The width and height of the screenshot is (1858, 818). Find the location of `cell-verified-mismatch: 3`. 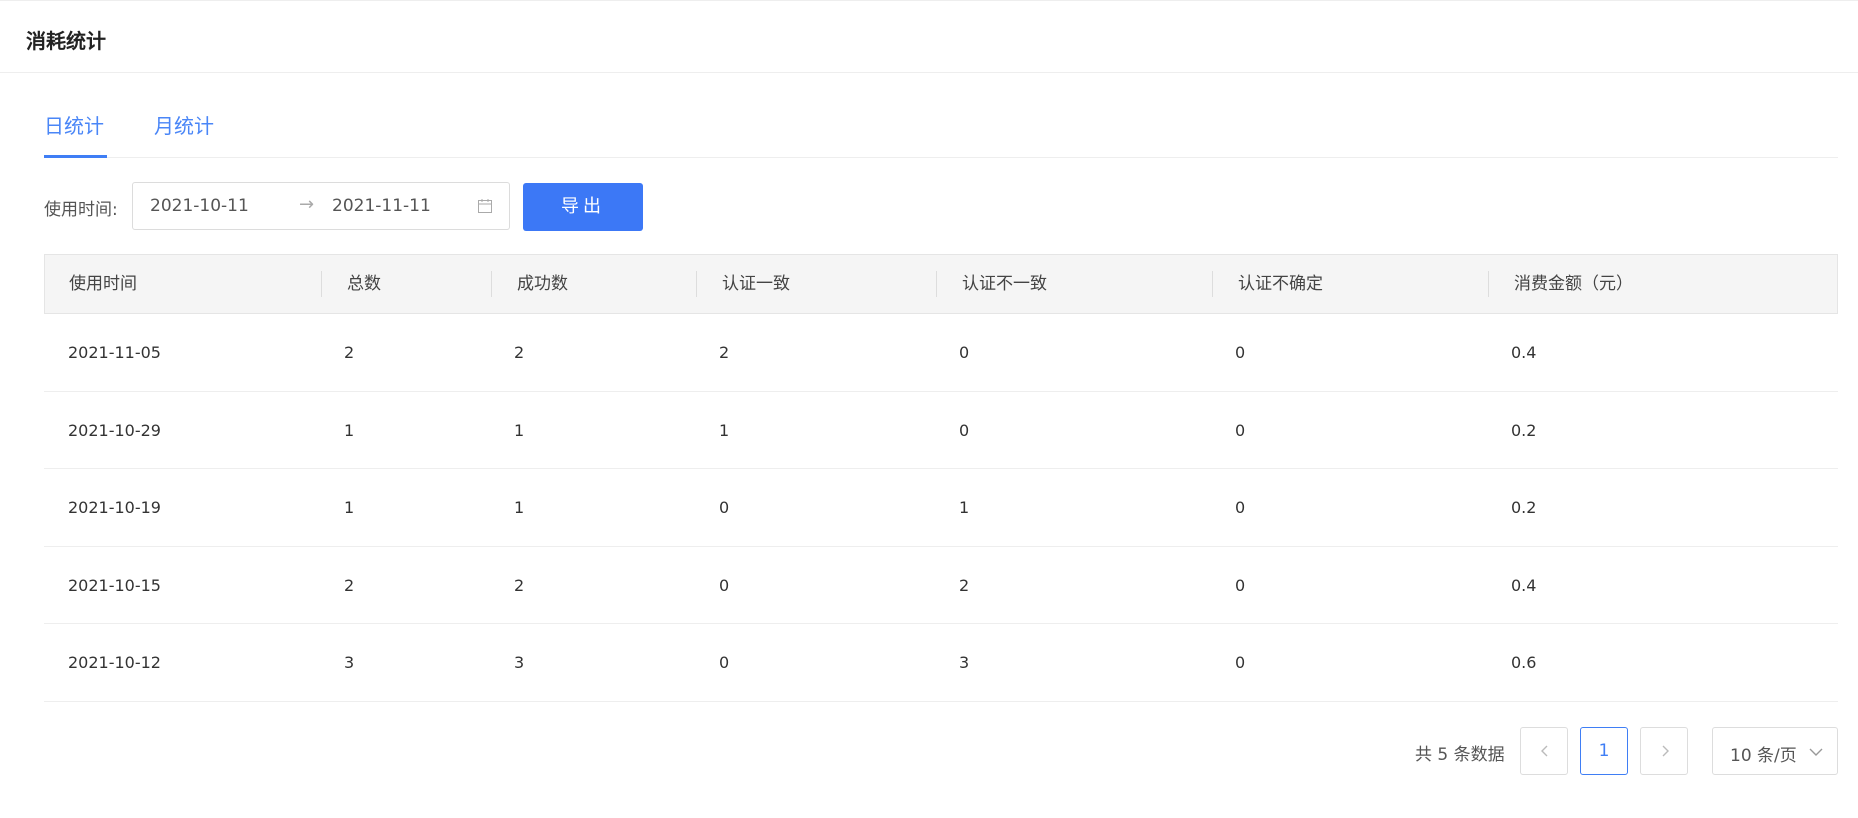

cell-verified-mismatch: 3 is located at coordinates (964, 662).